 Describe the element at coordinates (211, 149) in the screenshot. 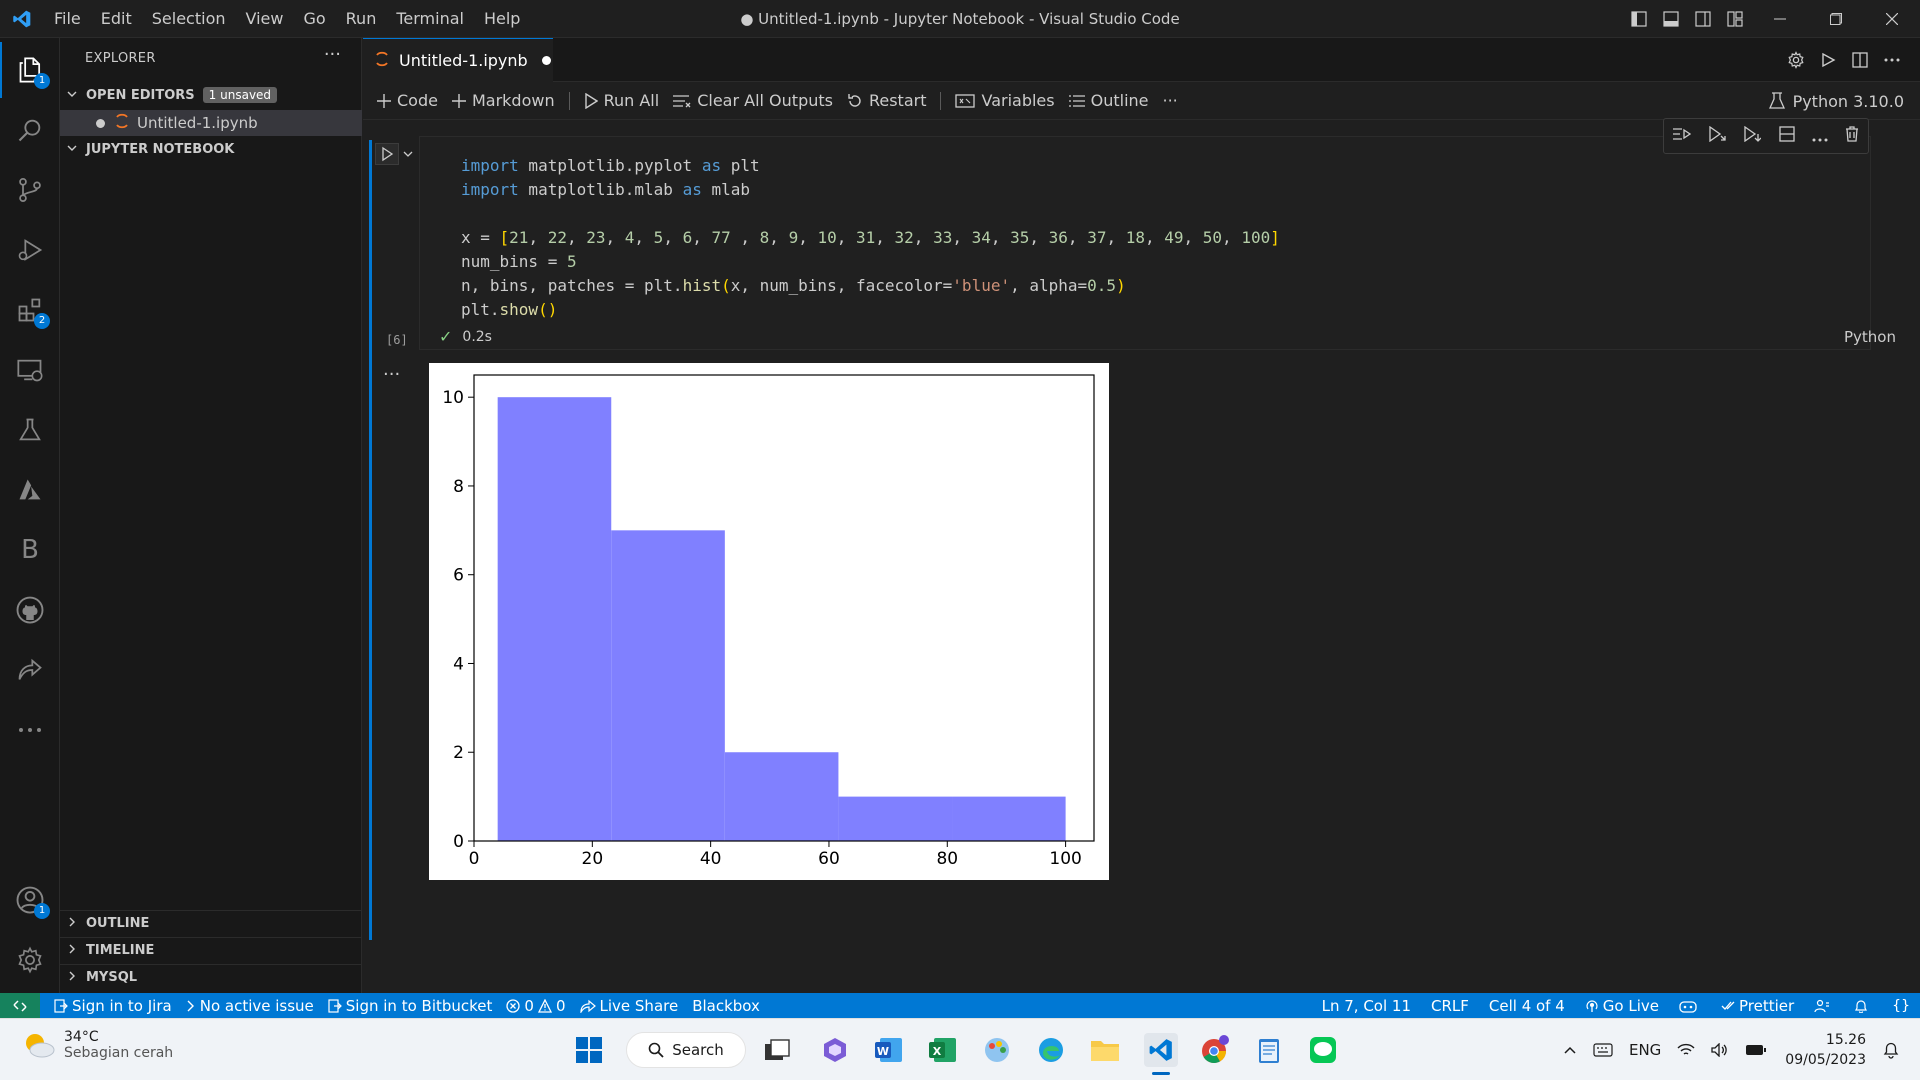

I see `jupyter-notebook-section: JUPYTER NOTEBOOK` at that location.